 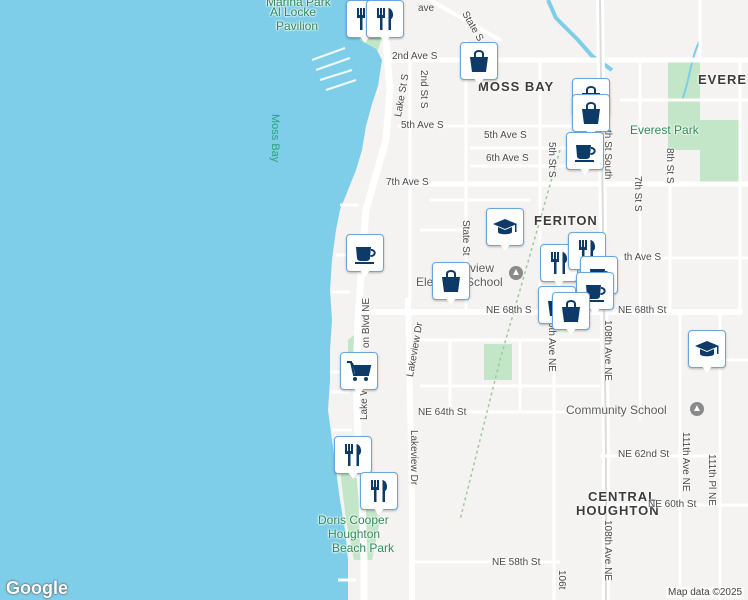 What do you see at coordinates (637, 194) in the screenshot?
I see `street-label: 7th St S` at bounding box center [637, 194].